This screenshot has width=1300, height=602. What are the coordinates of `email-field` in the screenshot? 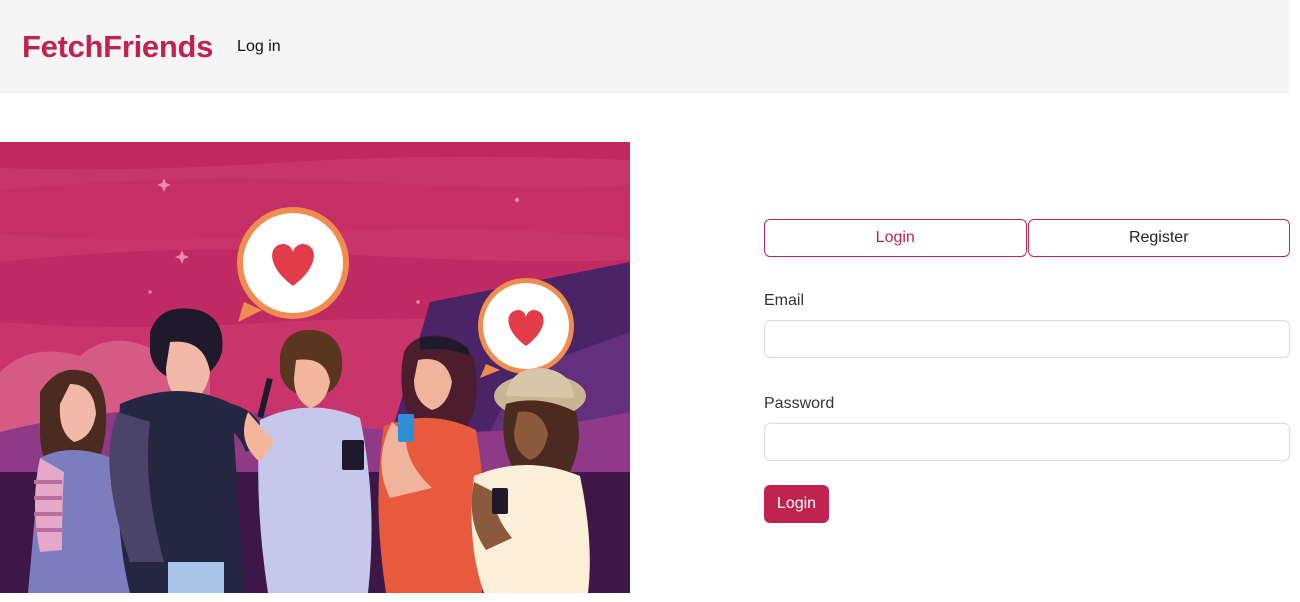 It's located at (1027, 339).